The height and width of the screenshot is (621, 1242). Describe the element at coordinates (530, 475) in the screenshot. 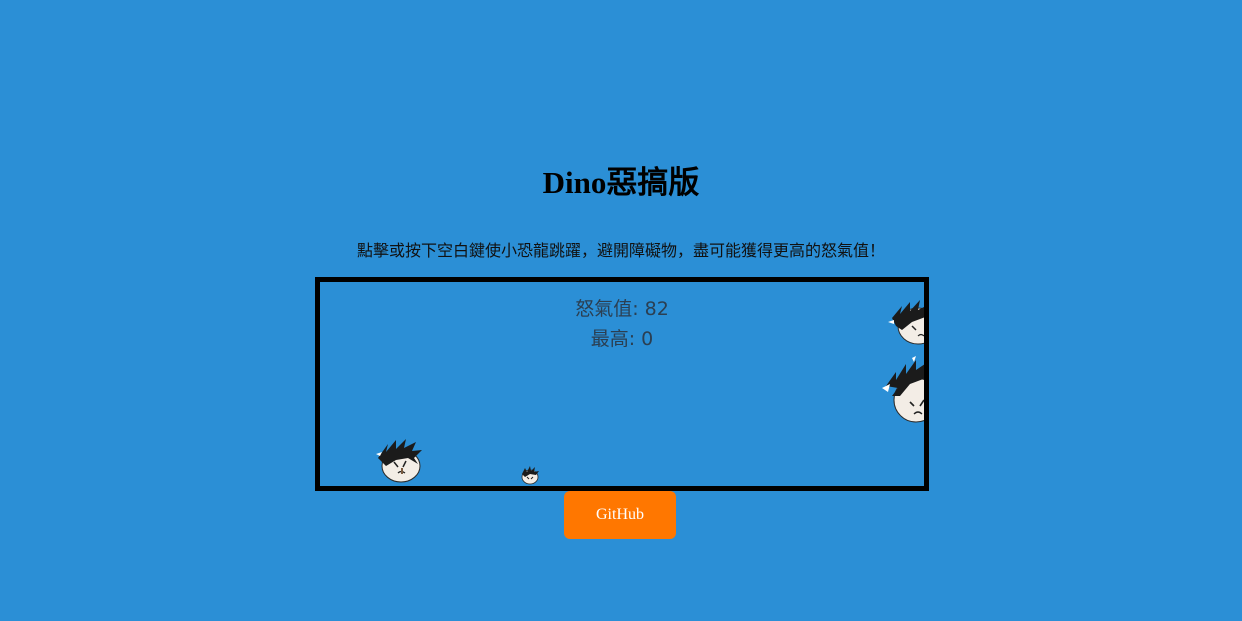

I see `obstacle-small-icon` at that location.